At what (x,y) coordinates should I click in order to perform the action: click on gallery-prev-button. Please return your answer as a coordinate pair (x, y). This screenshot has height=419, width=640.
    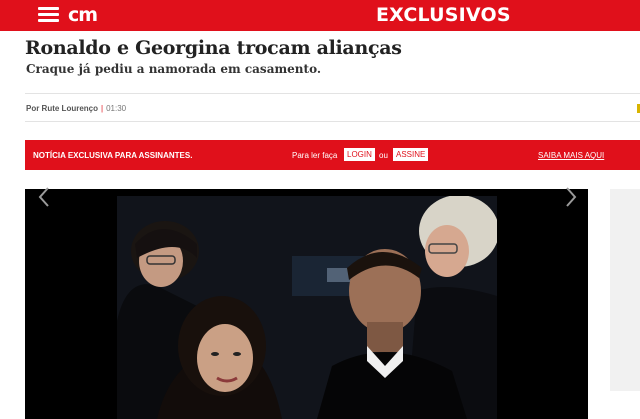
    Looking at the image, I should click on (45, 386).